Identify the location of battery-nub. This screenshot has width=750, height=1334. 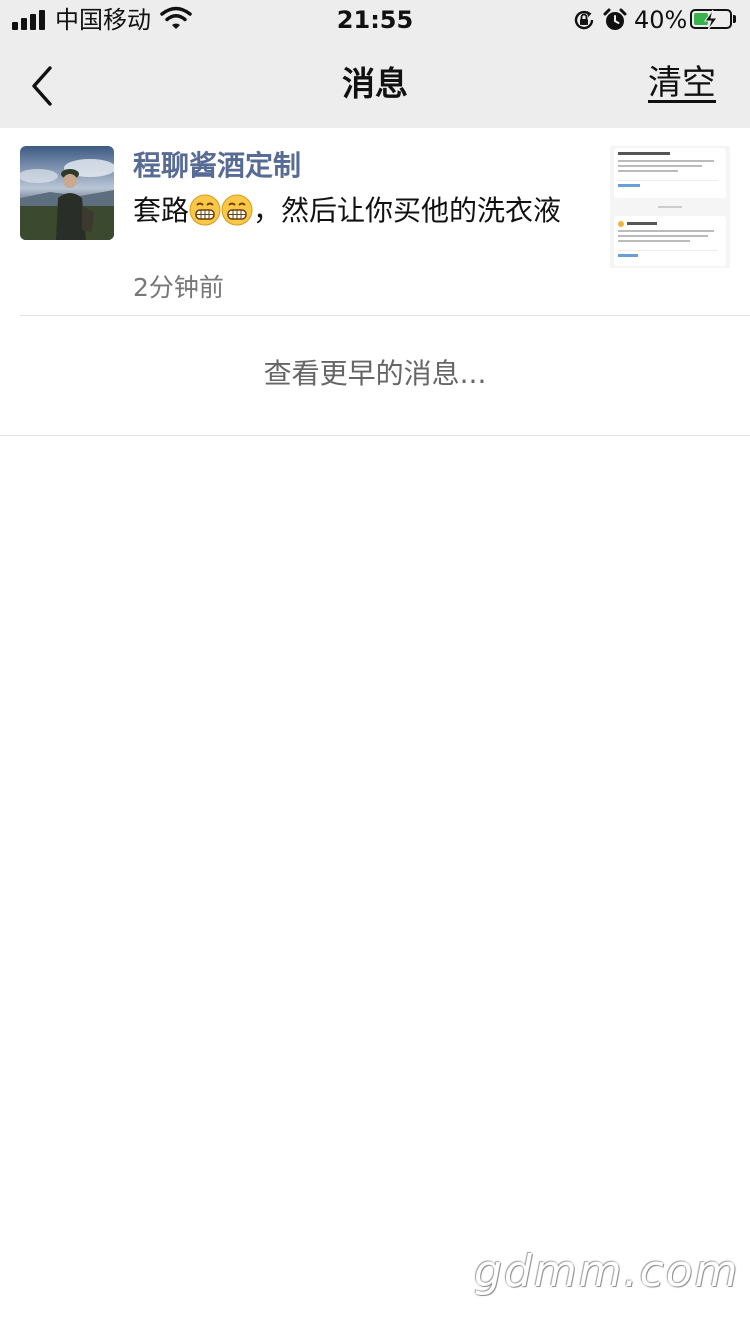
(734, 19).